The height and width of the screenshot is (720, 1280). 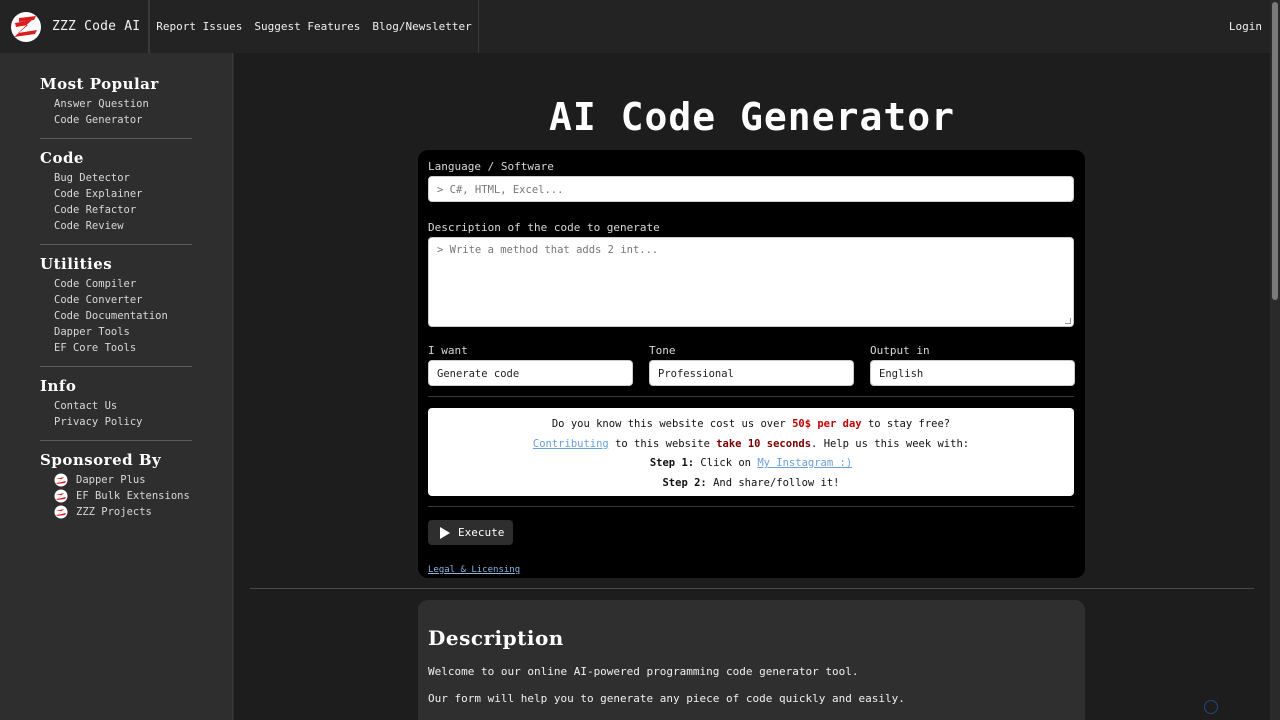 What do you see at coordinates (672, 424) in the screenshot?
I see `promo-text: Do you know this website cost us over` at bounding box center [672, 424].